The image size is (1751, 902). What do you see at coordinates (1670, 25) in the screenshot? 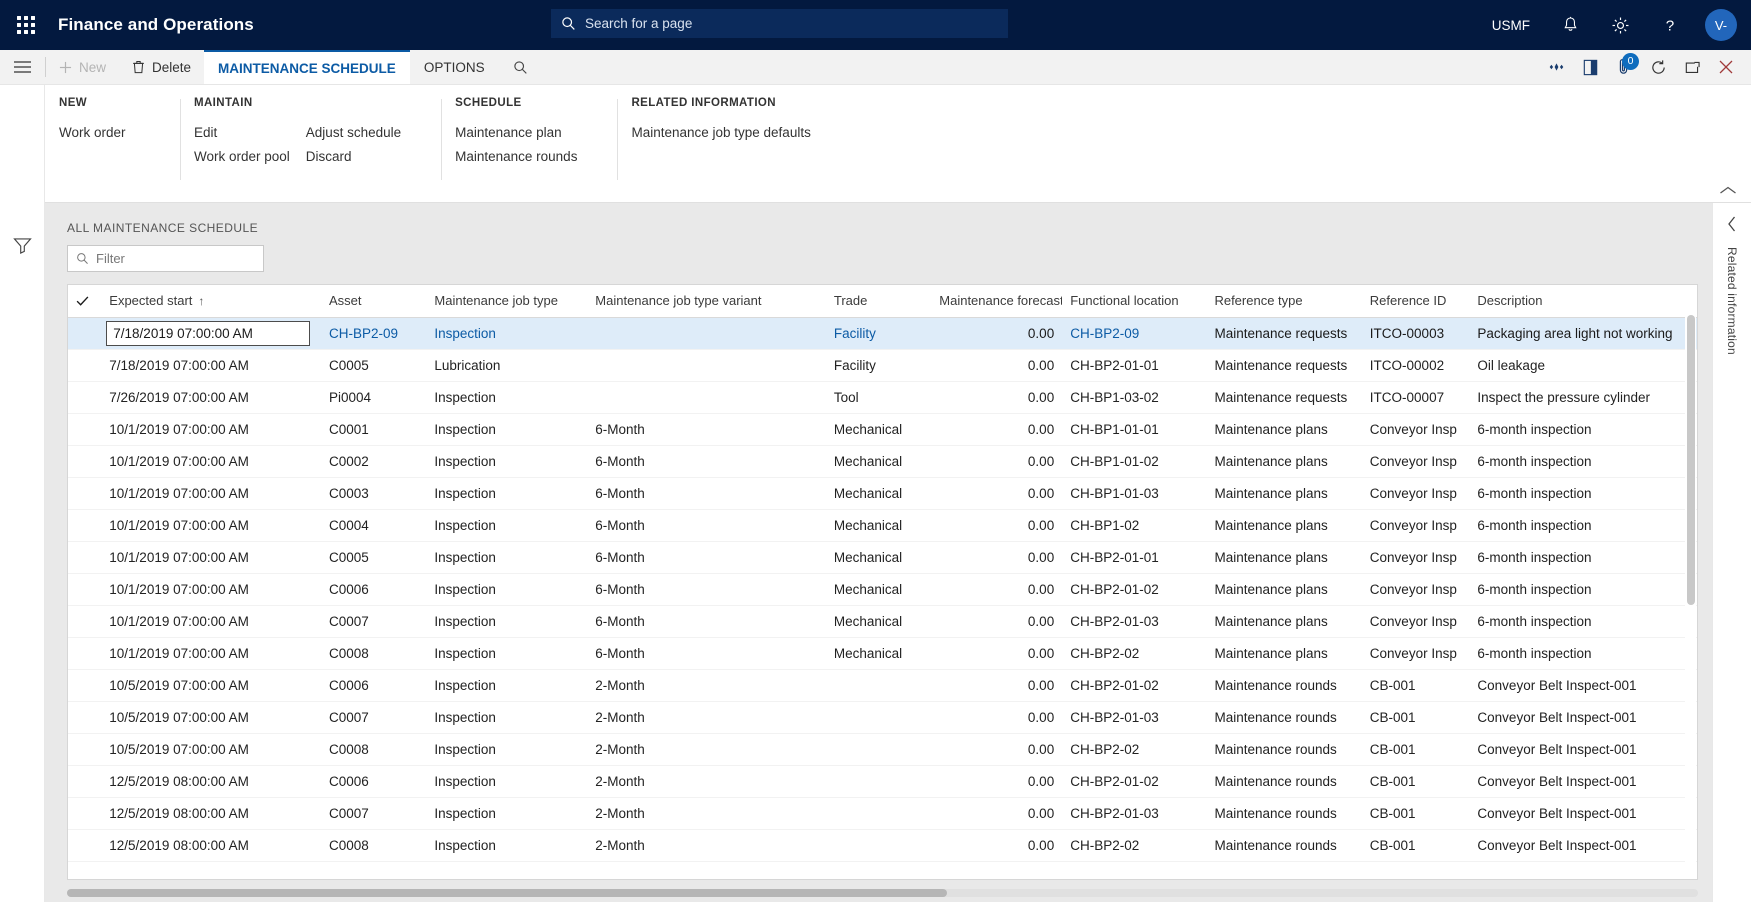
I see `help-button: ?` at bounding box center [1670, 25].